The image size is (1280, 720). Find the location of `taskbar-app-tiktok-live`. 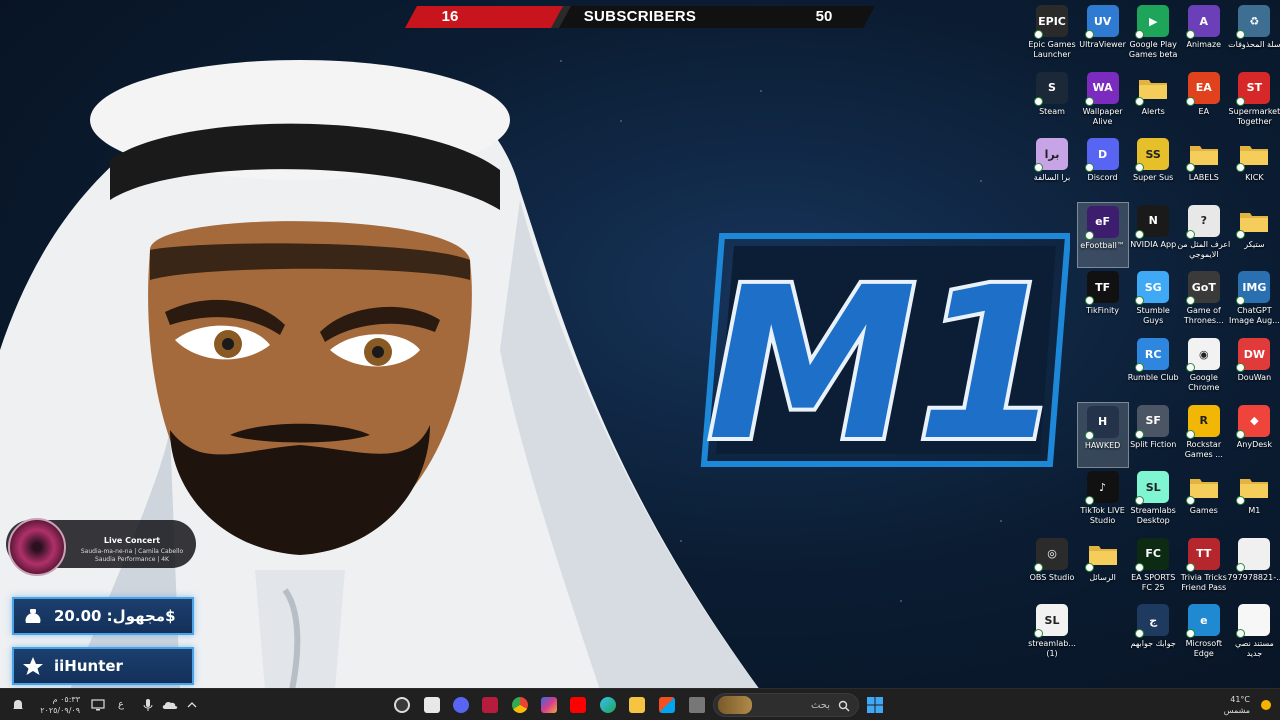

taskbar-app-tiktok-live is located at coordinates (490, 705).